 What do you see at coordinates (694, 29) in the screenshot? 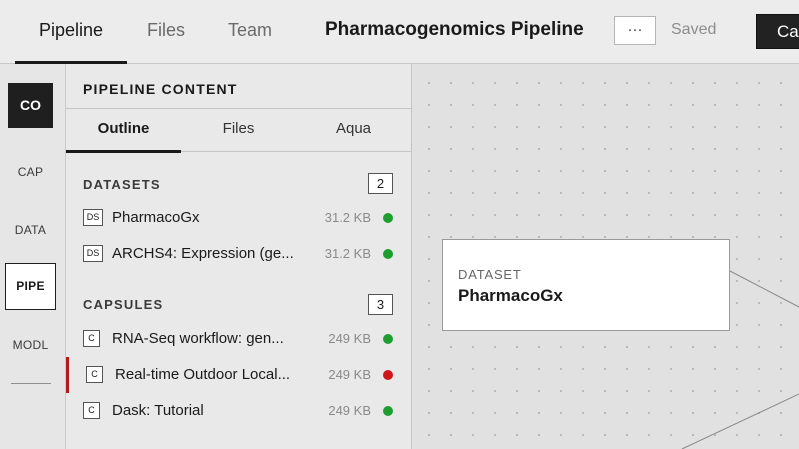
I see `save-status: Saved` at bounding box center [694, 29].